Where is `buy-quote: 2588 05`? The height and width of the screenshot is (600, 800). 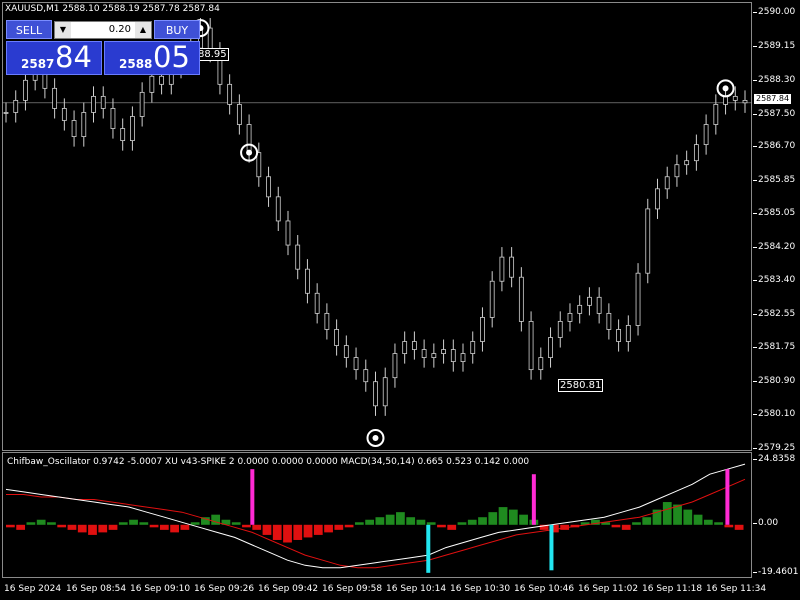 buy-quote: 2588 05 is located at coordinates (152, 57).